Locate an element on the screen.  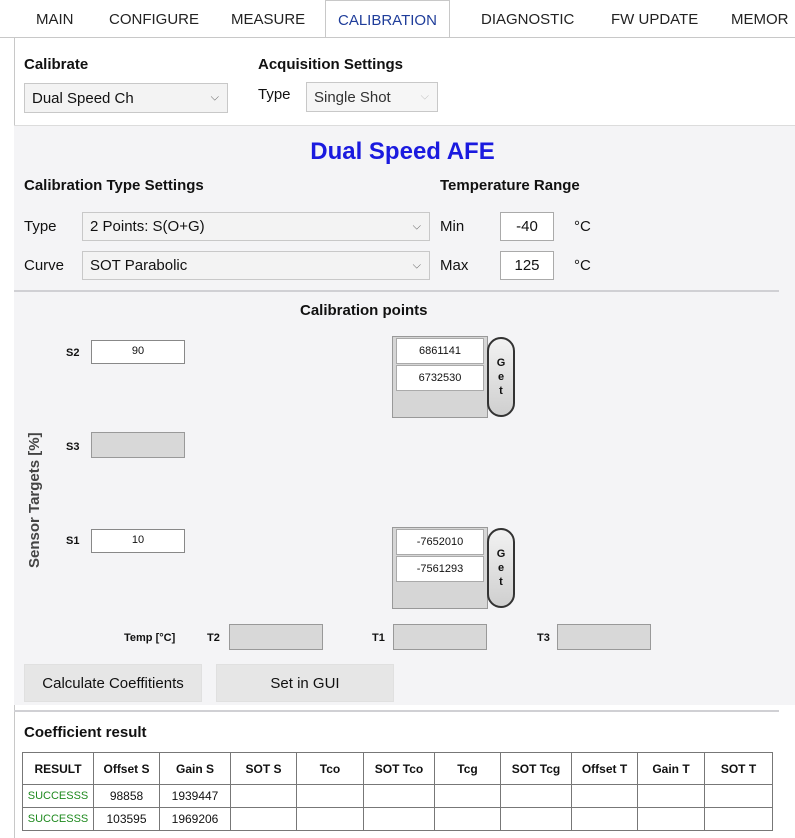
s1-label: S1 is located at coordinates (73, 541).